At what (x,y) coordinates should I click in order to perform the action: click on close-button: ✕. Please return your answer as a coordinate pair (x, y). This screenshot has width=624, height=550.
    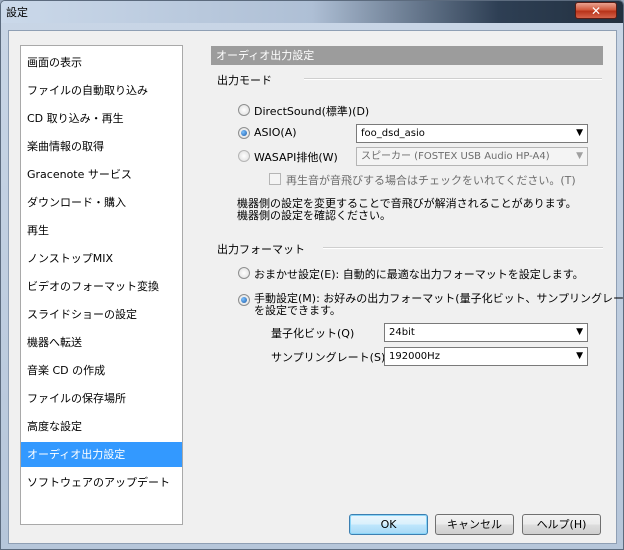
    Looking at the image, I should click on (596, 10).